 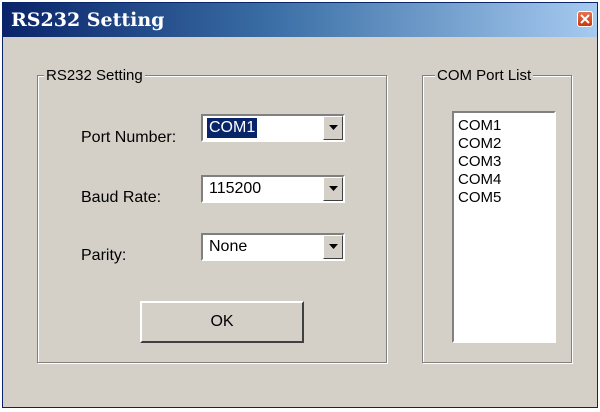 I want to click on list-item: COM2, so click(x=506, y=144).